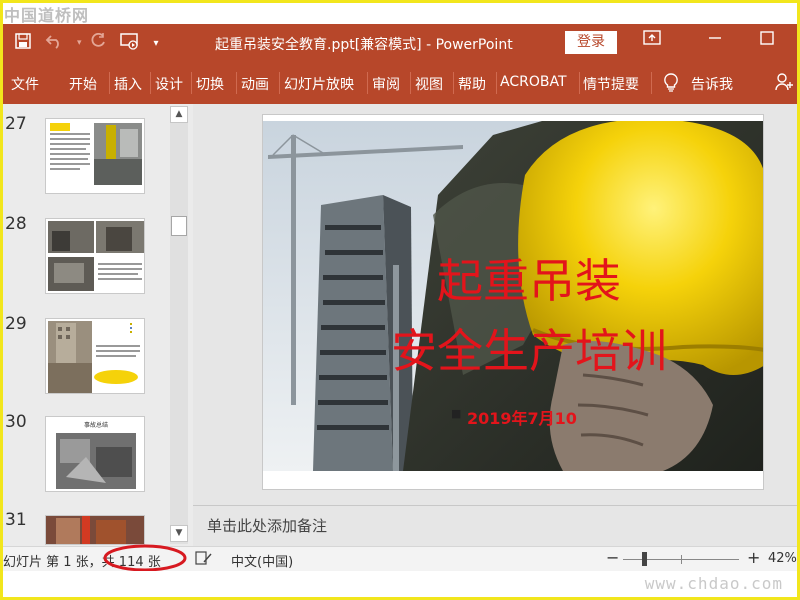 The width and height of the screenshot is (800, 600). I want to click on scroll-up-icon: ▲, so click(179, 114).